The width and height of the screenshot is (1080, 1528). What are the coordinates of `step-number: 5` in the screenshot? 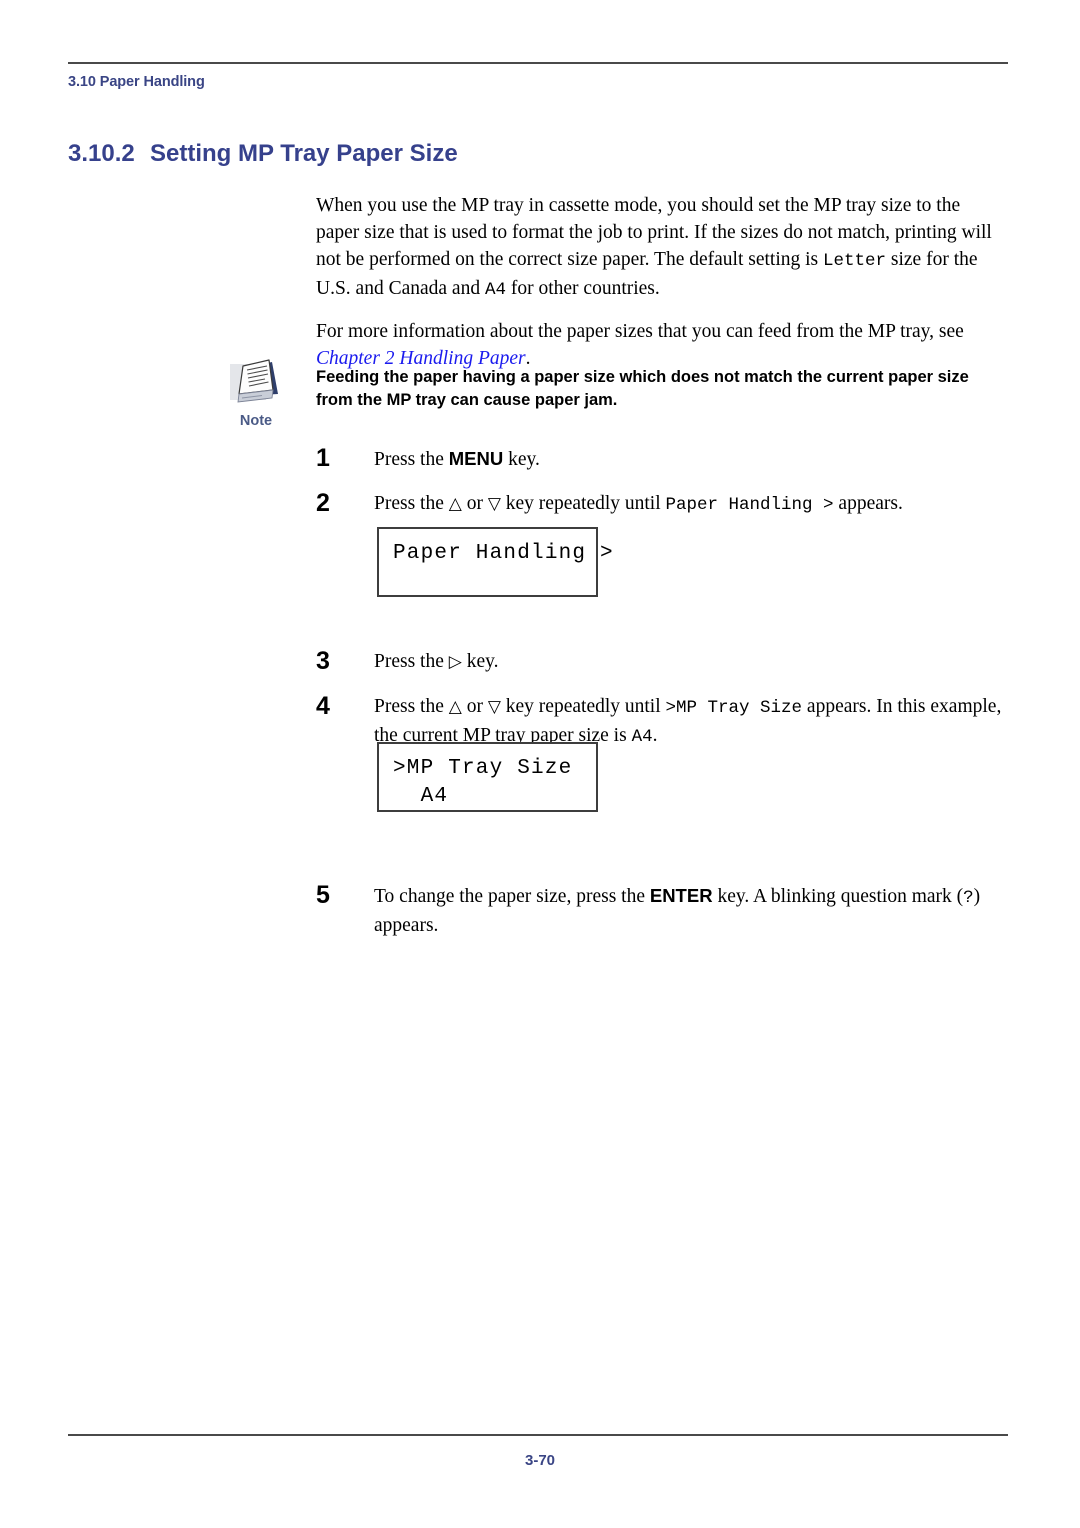 It's located at (323, 895).